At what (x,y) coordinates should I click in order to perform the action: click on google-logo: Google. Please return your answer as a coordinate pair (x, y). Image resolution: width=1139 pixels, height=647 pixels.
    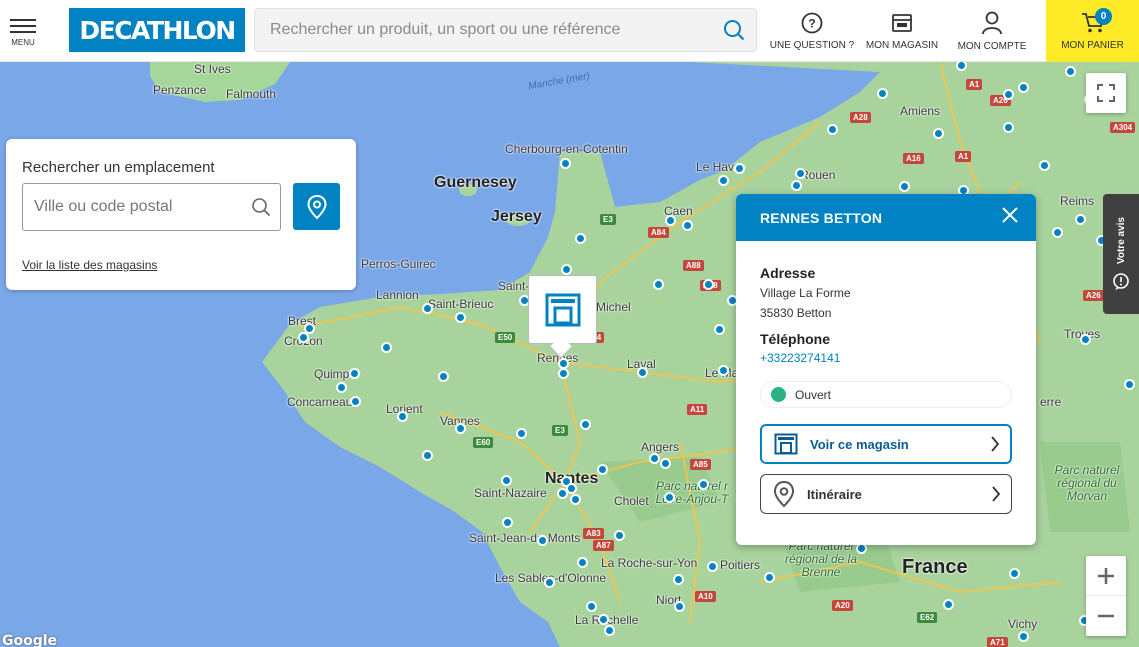
    Looking at the image, I should click on (30, 640).